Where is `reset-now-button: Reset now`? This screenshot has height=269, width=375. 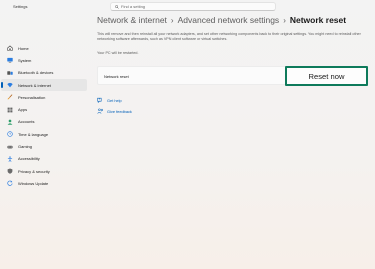 reset-now-button: Reset now is located at coordinates (326, 76).